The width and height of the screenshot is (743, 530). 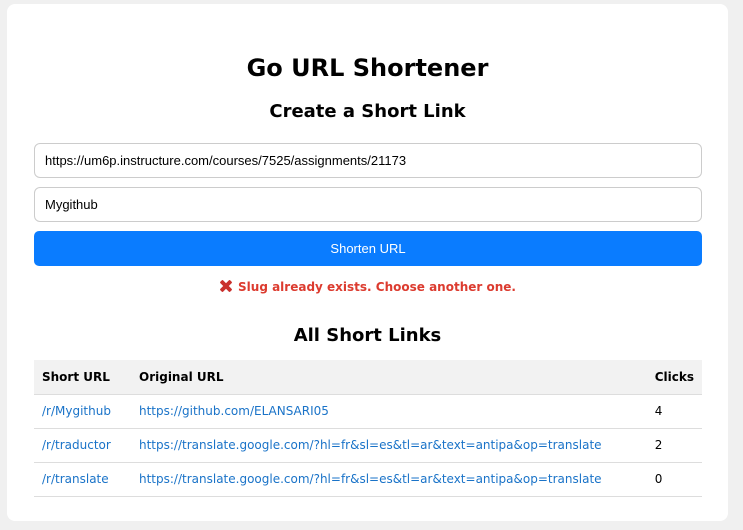 What do you see at coordinates (674, 411) in the screenshot?
I see `clicks-cell: 4` at bounding box center [674, 411].